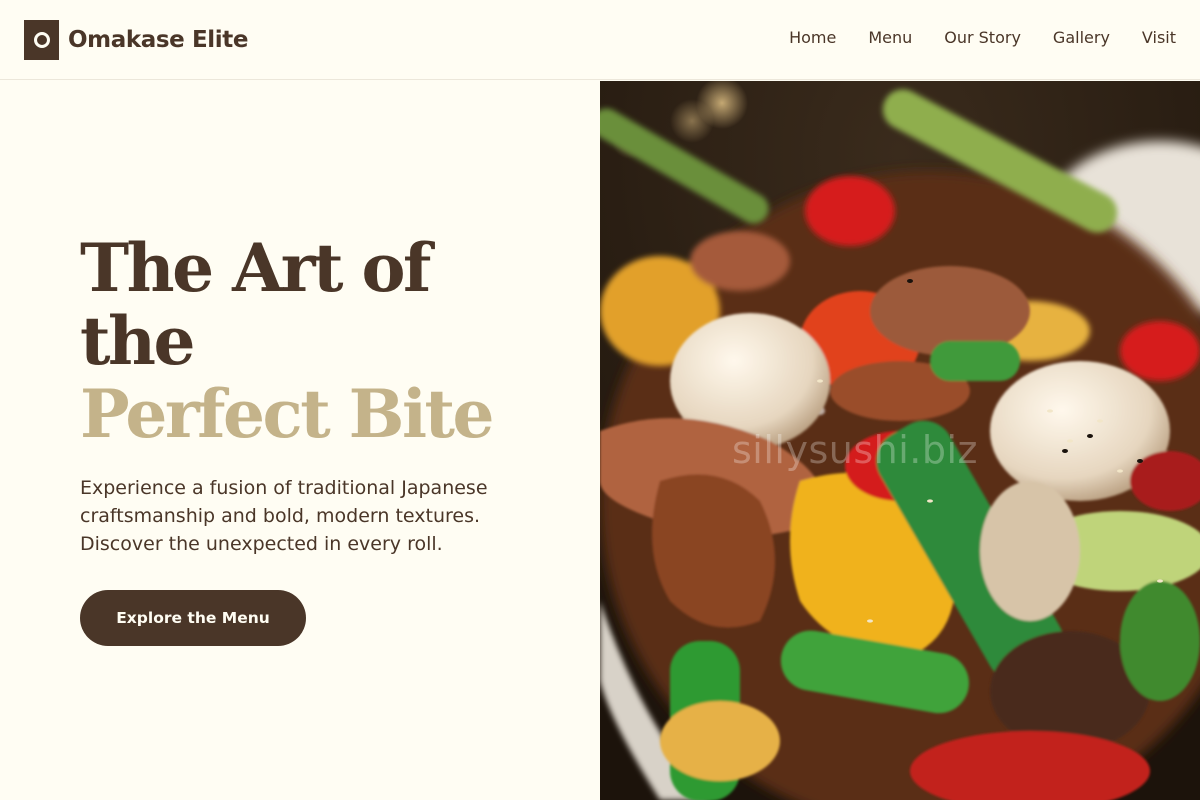 The width and height of the screenshot is (1200, 800). Describe the element at coordinates (287, 414) in the screenshot. I see `hero-title-accent: Perfect Bite` at that location.